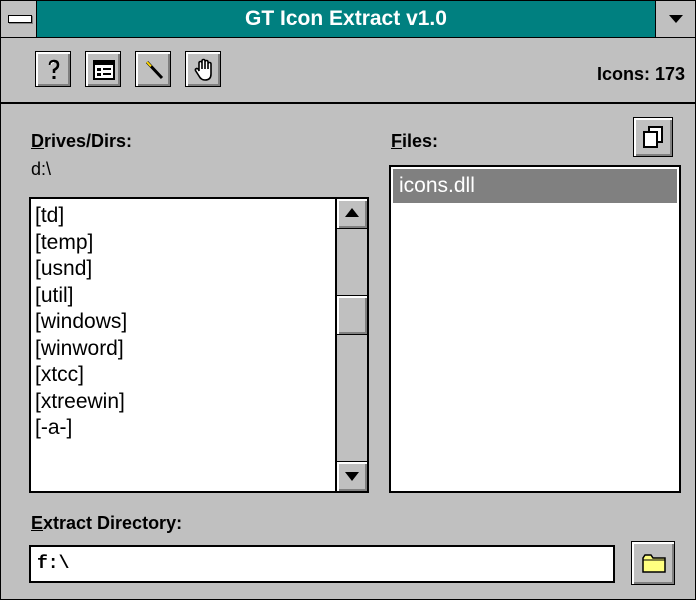 The height and width of the screenshot is (600, 696). What do you see at coordinates (351, 345) in the screenshot?
I see `vertical-scrollbar` at bounding box center [351, 345].